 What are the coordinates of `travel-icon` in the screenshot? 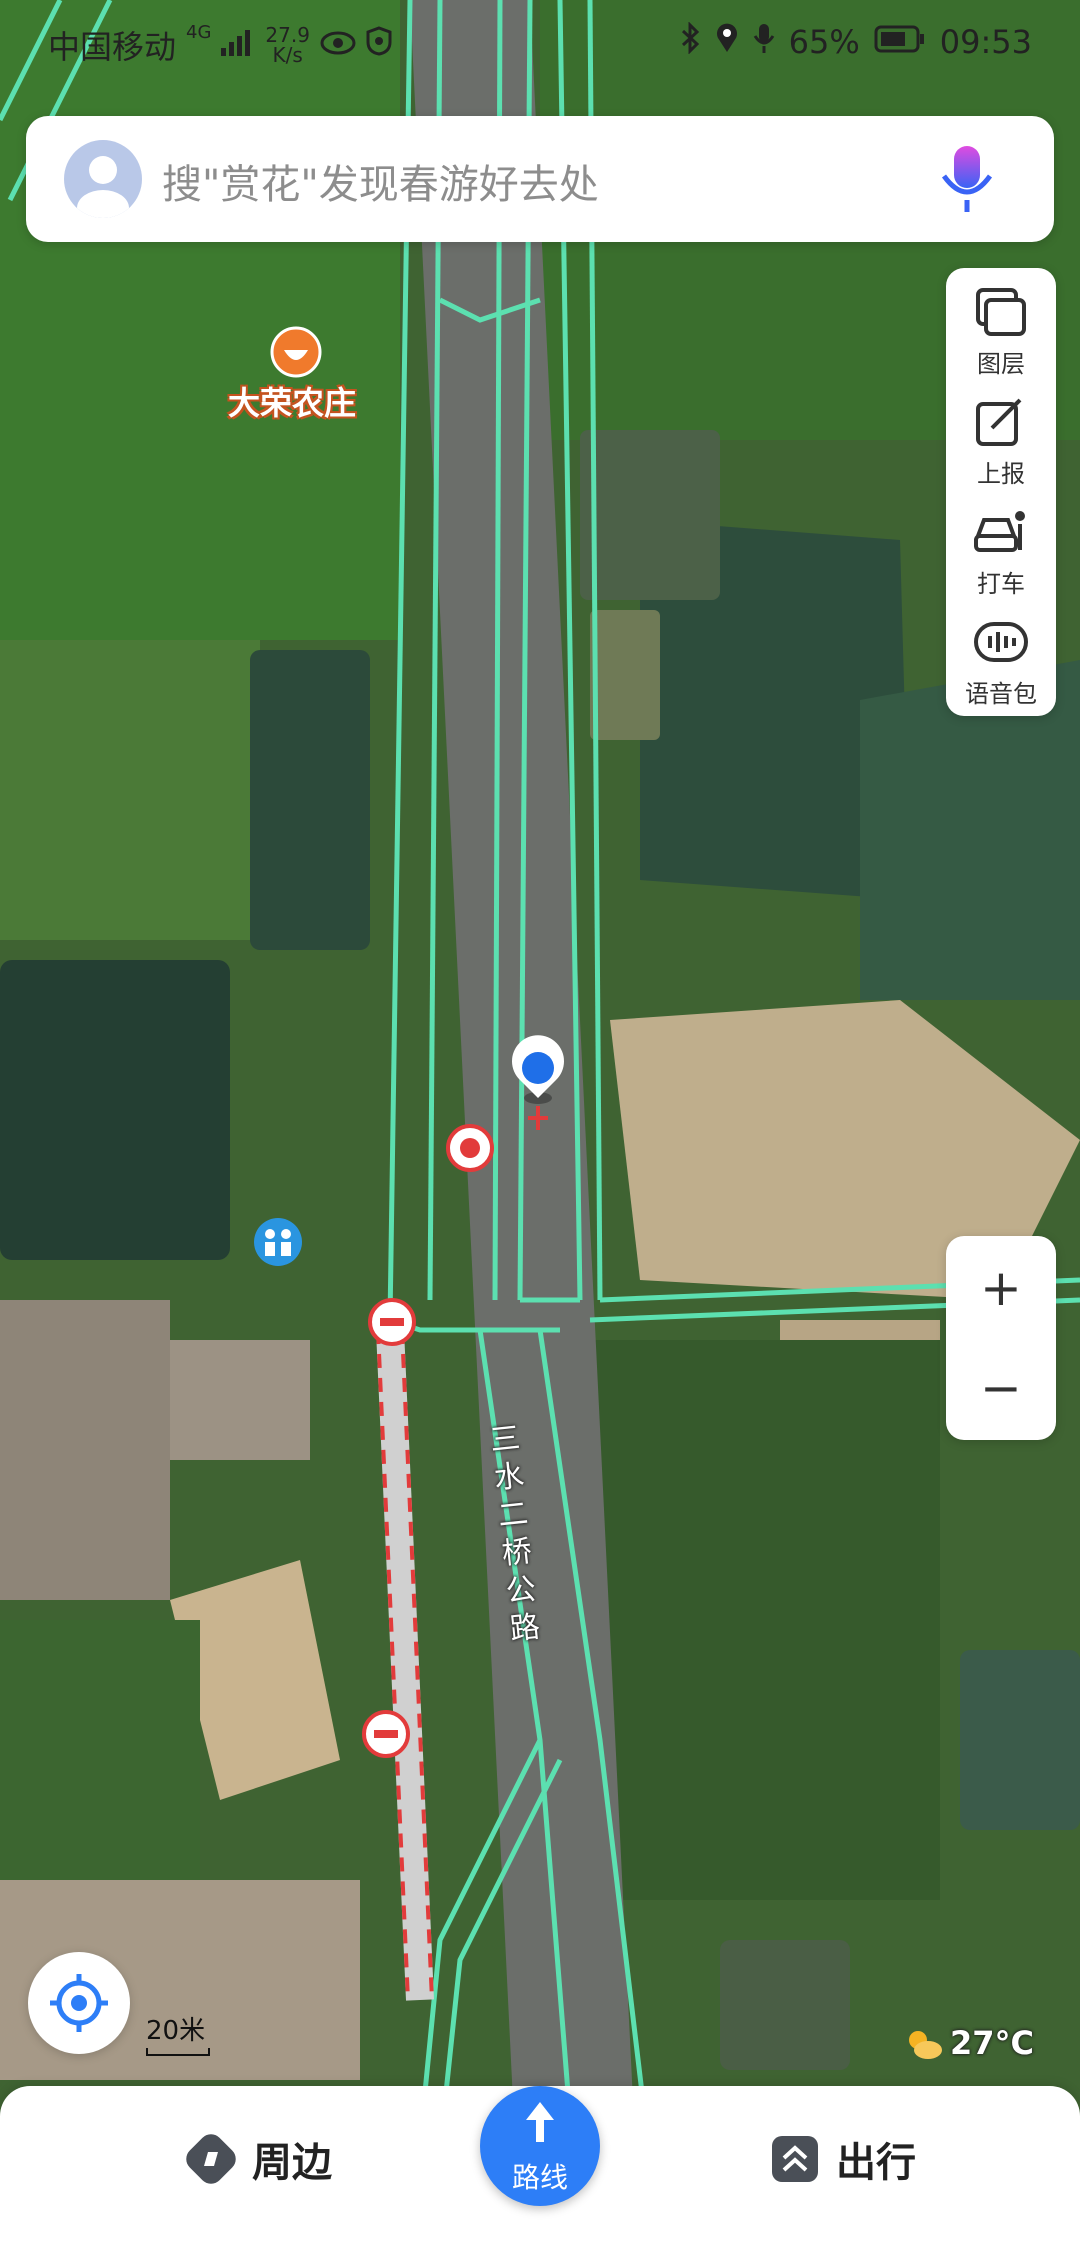 It's located at (795, 2159).